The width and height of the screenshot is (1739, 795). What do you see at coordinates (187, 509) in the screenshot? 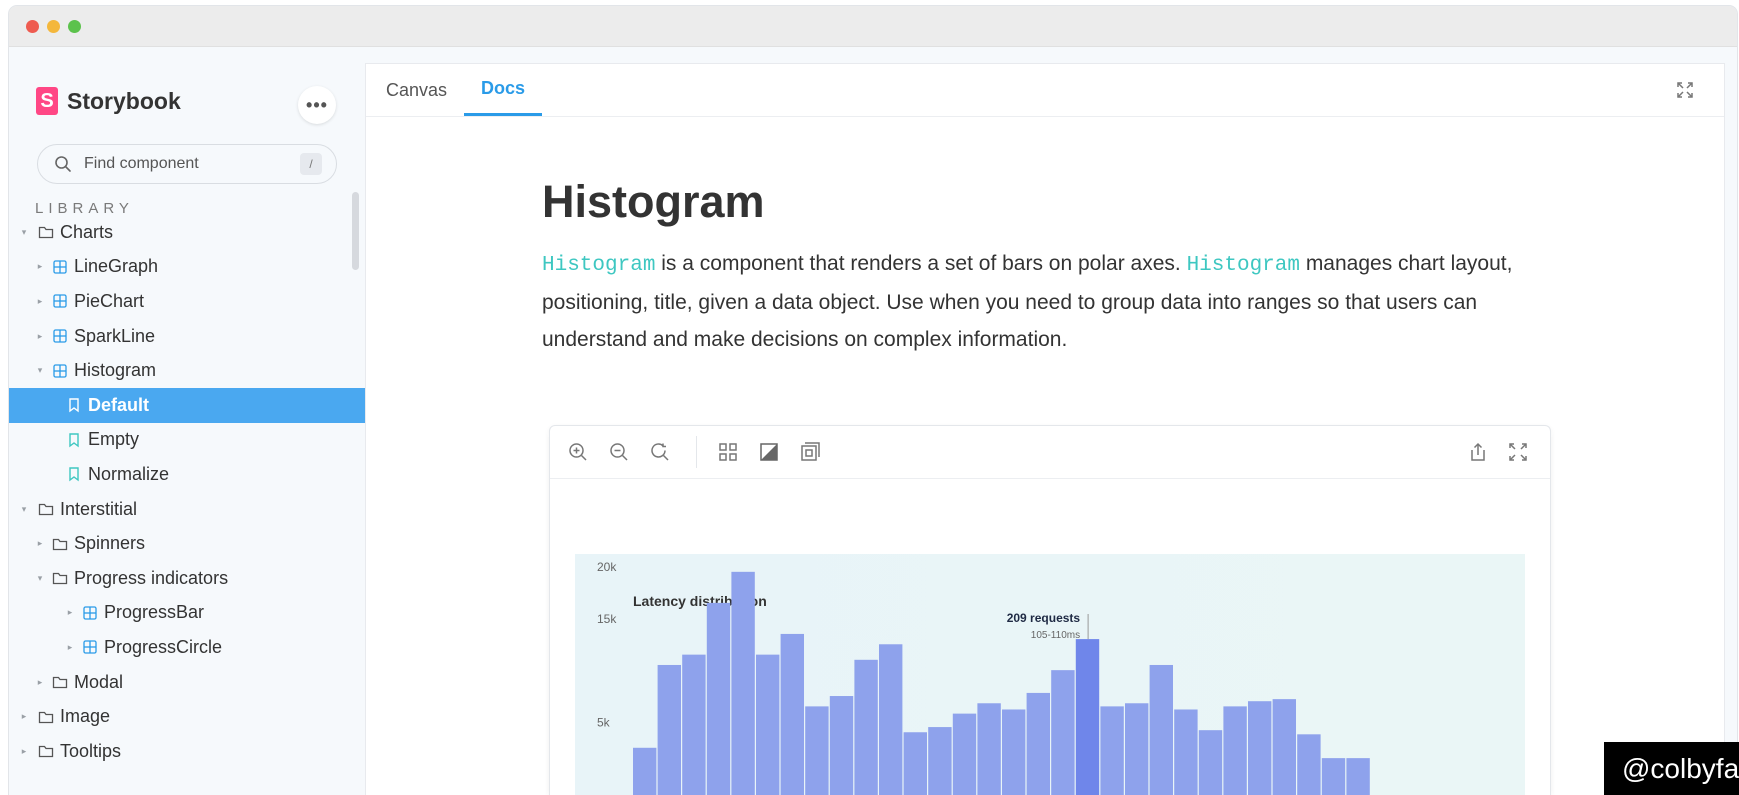
I see `sidebar-item-interstitial: ▾ Interstitial` at bounding box center [187, 509].